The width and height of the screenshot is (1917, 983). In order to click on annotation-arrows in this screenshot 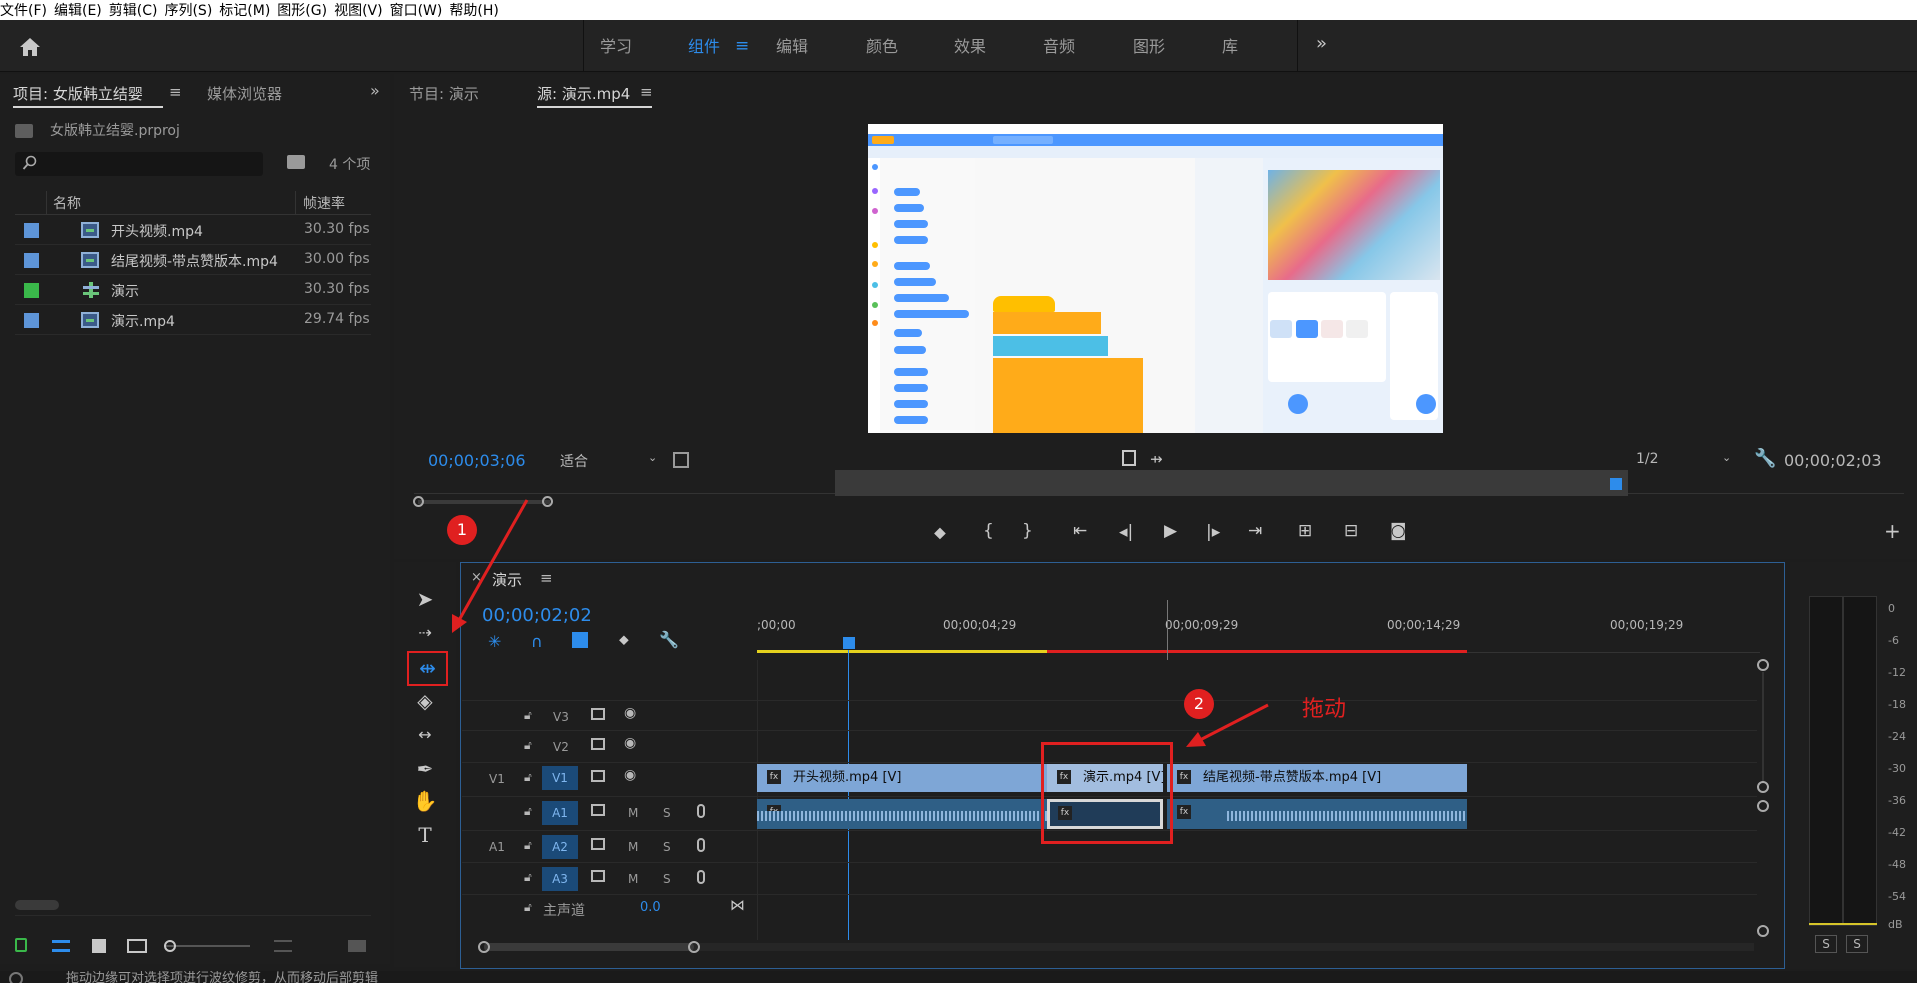, I will do `click(860, 623)`.